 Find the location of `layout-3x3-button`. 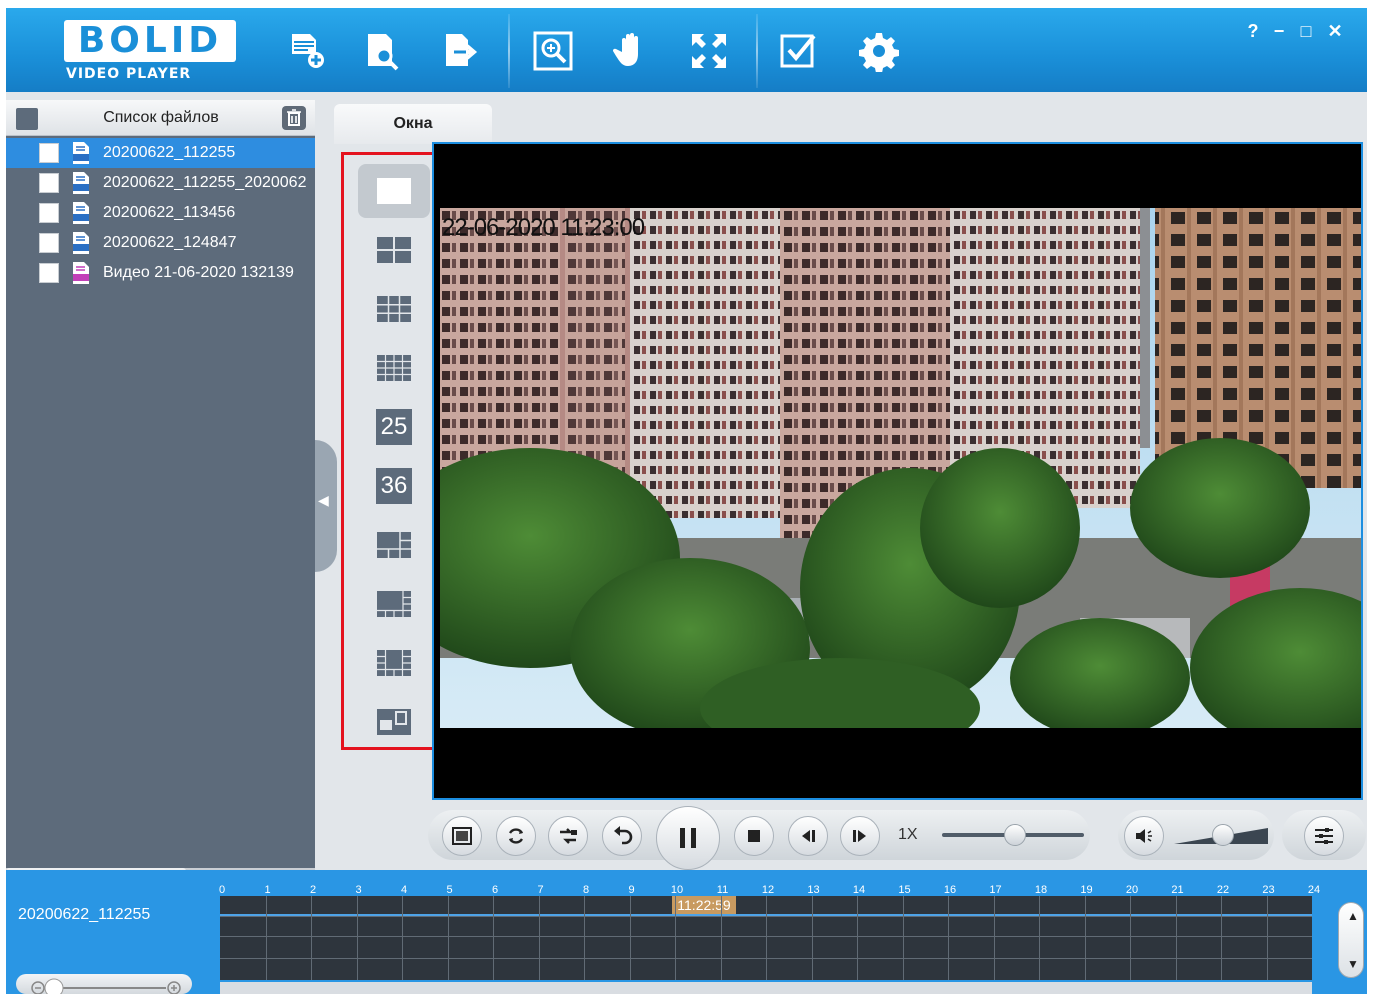

layout-3x3-button is located at coordinates (394, 309).